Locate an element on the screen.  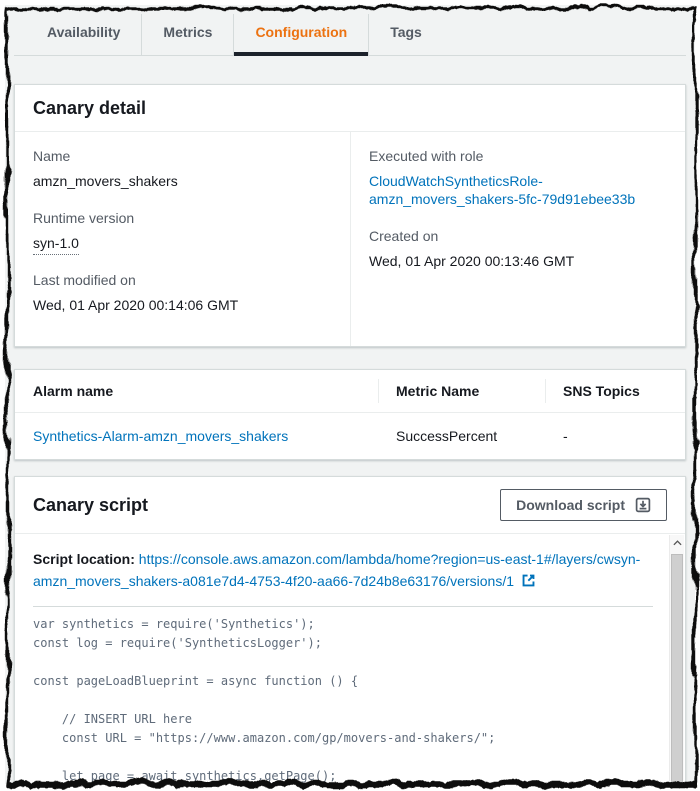
created-on-value: Wed, 01 Apr 2020 00:13:46 GMT is located at coordinates (472, 261).